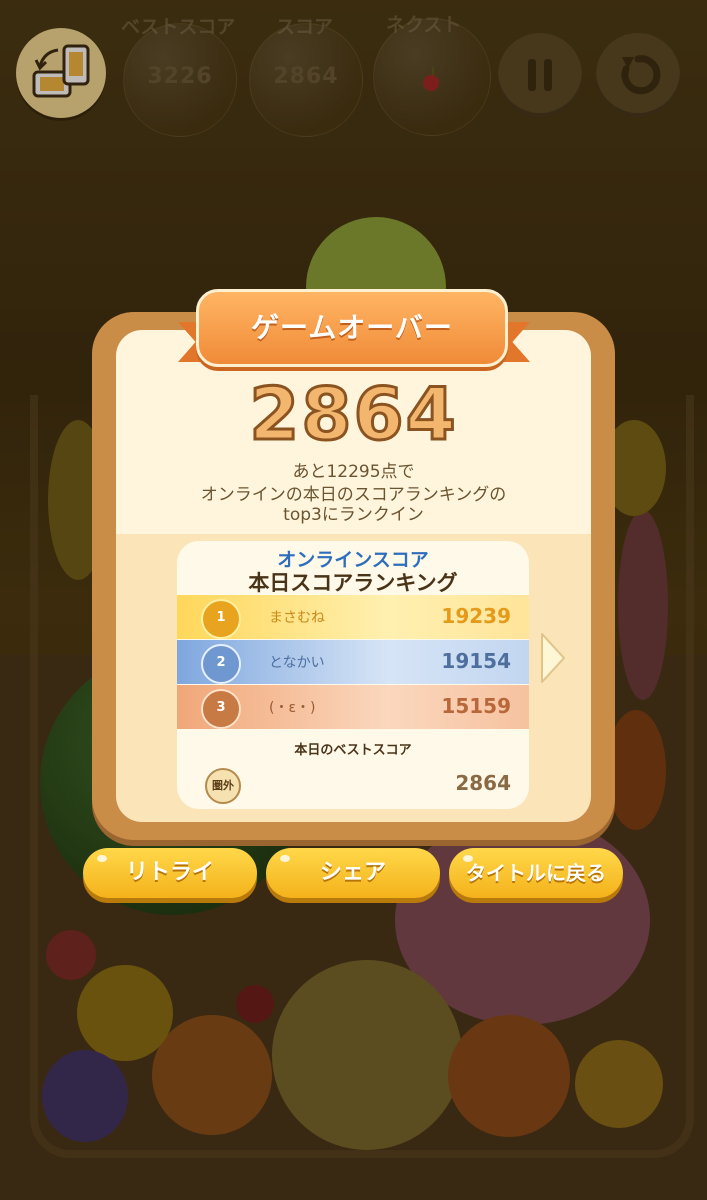 This screenshot has height=1200, width=707. What do you see at coordinates (353, 617) in the screenshot?
I see `ranking-row-1: 1 まさむね 19239` at bounding box center [353, 617].